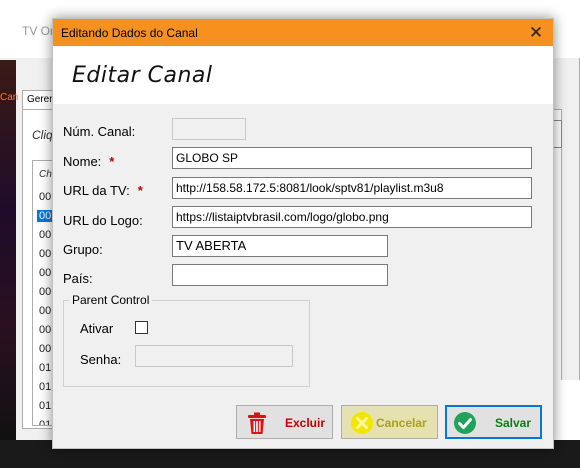 This screenshot has height=468, width=580. Describe the element at coordinates (83, 249) in the screenshot. I see `group-label: Grupo:` at that location.